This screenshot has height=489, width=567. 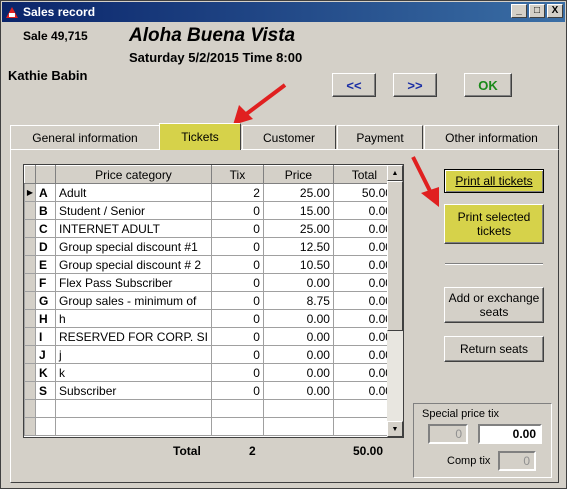 What do you see at coordinates (298, 300) in the screenshot?
I see `price-cell: 8.75` at bounding box center [298, 300].